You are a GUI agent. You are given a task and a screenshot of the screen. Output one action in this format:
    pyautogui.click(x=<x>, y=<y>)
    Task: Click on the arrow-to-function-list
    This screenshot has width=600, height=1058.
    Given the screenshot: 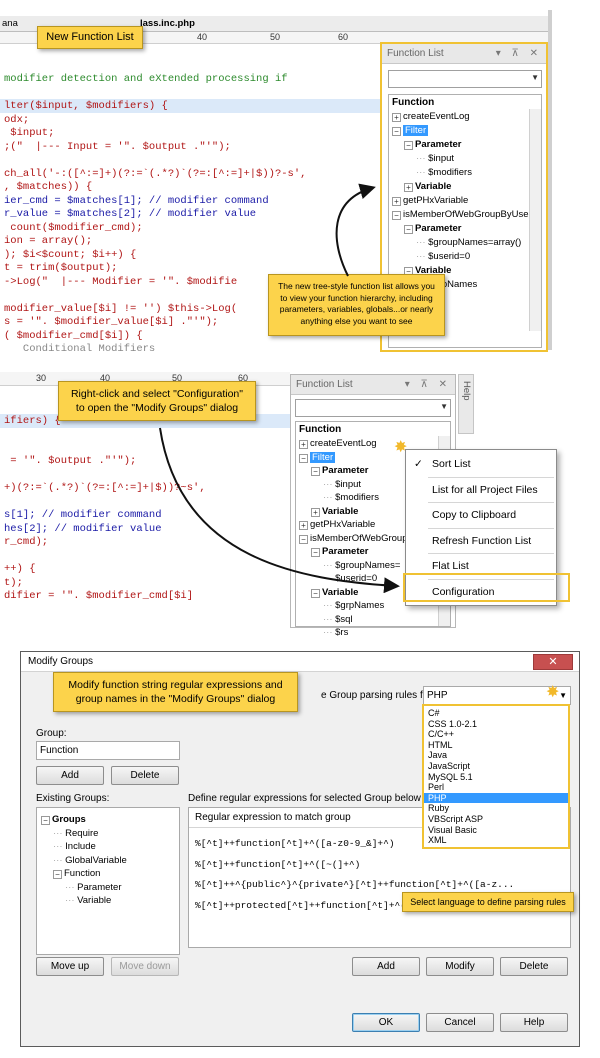 What is the action you would take?
    pyautogui.click(x=355, y=230)
    